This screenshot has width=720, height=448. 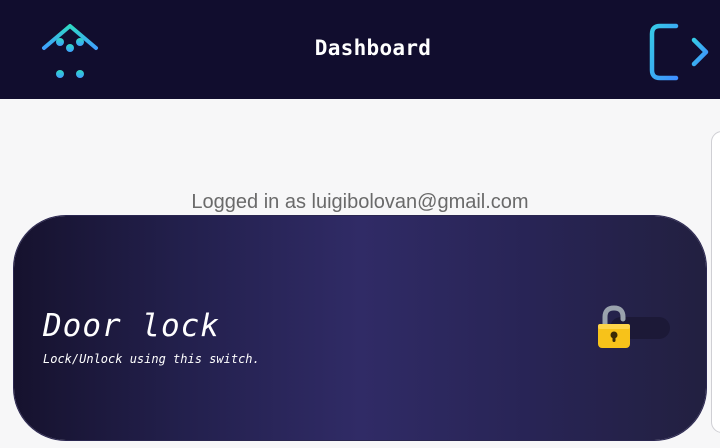 I want to click on logout-icon, so click(x=678, y=52).